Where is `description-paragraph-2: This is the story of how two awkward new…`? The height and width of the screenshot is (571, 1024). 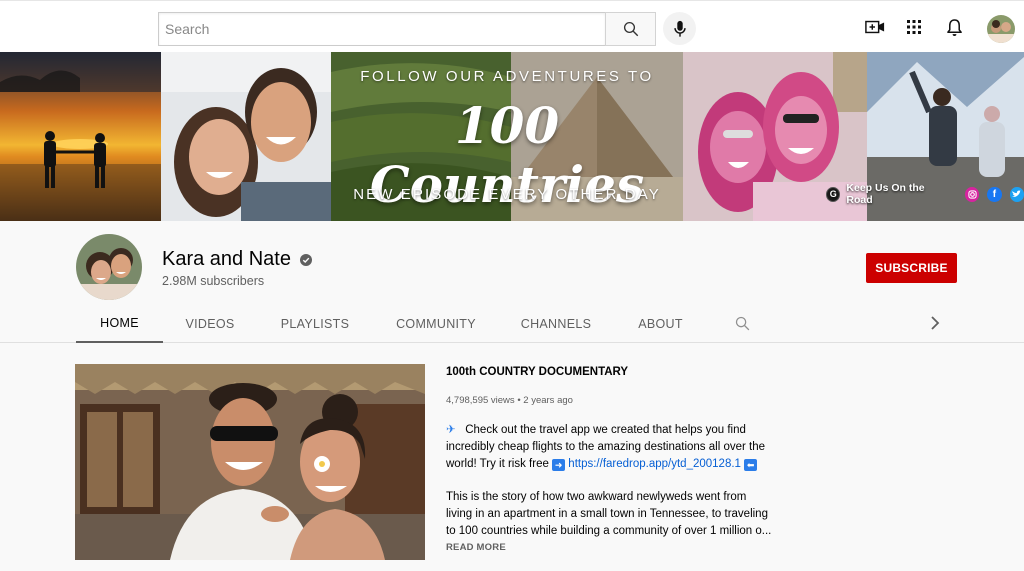
description-paragraph-2: This is the story of how two awkward new… is located at coordinates (616, 514).